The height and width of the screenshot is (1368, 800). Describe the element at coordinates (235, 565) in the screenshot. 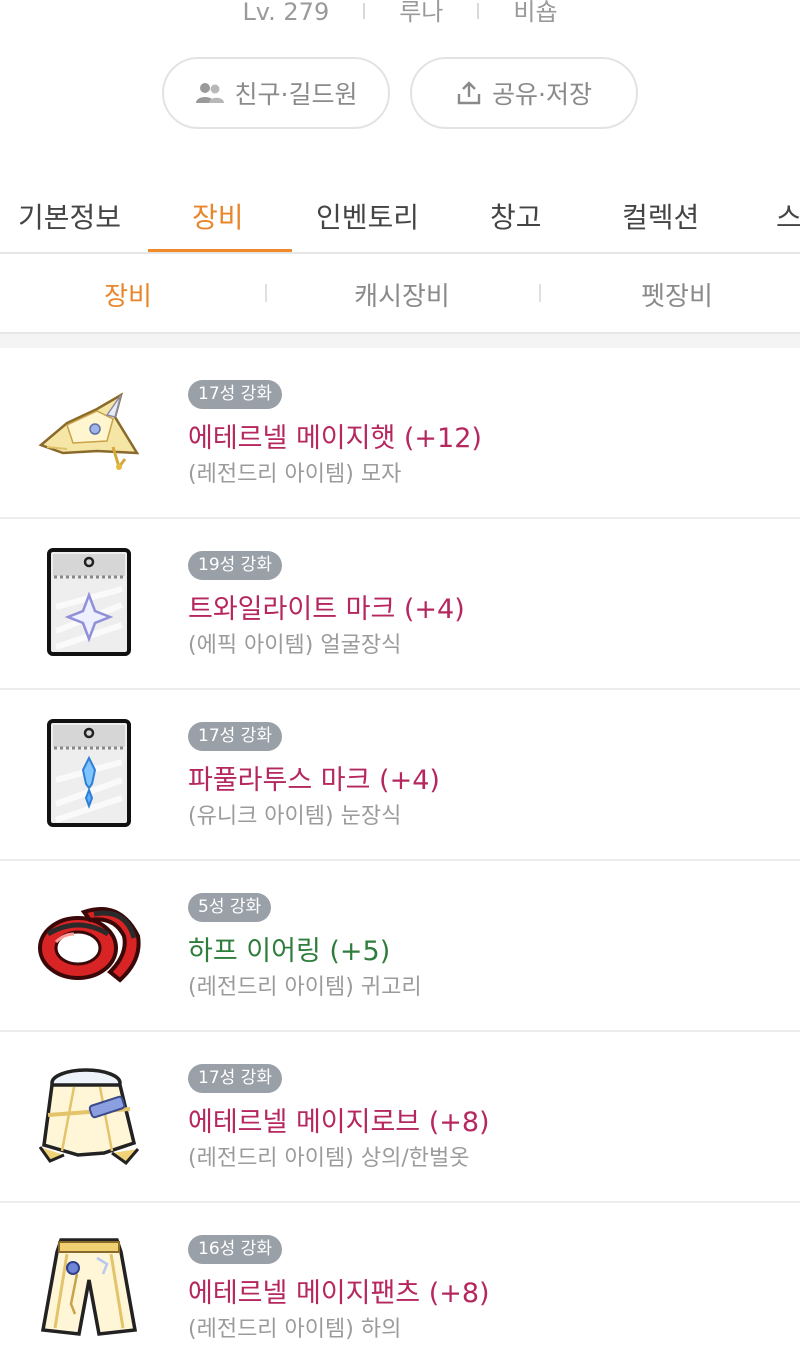

I see `starforce-badge: 19성 강화` at that location.